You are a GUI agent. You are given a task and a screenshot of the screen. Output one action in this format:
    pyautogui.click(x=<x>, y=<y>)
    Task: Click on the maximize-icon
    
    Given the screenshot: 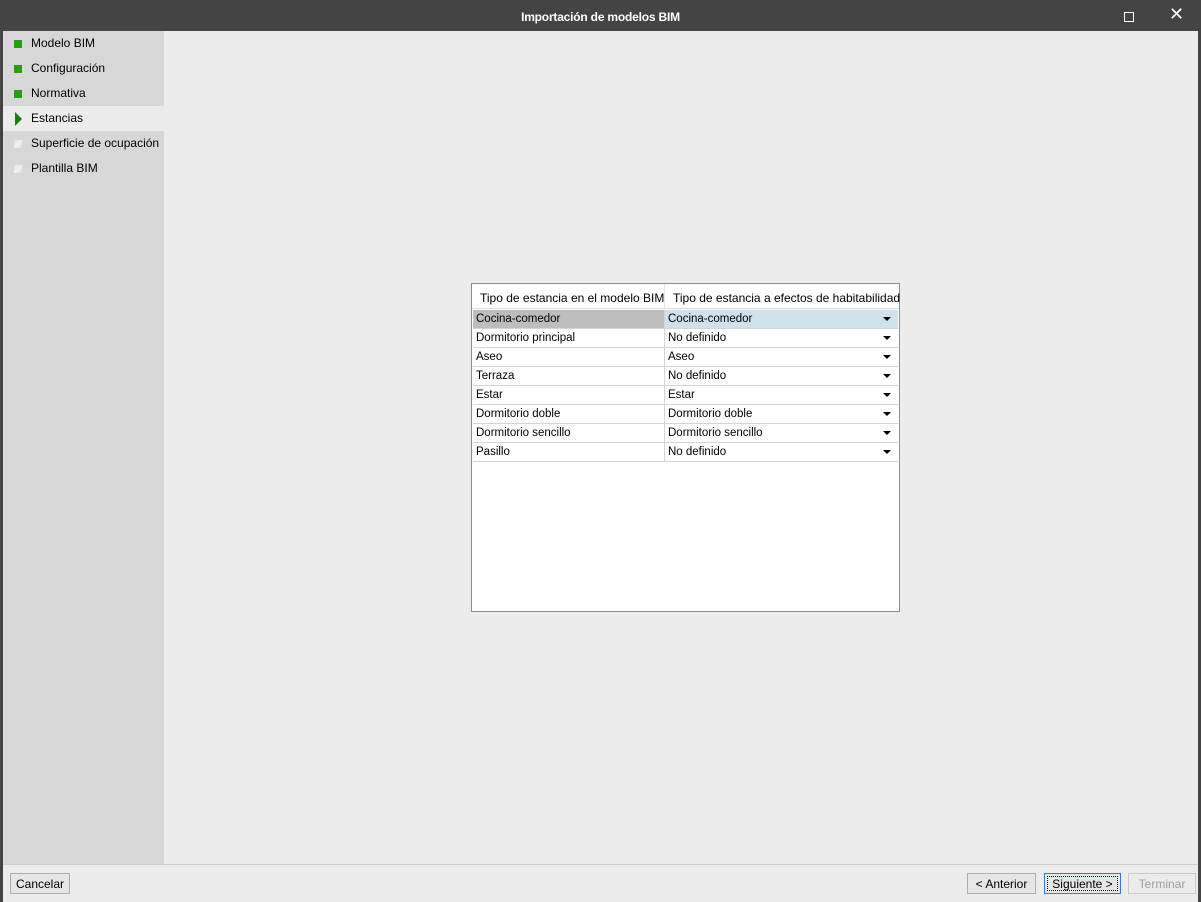 What is the action you would take?
    pyautogui.click(x=1129, y=17)
    